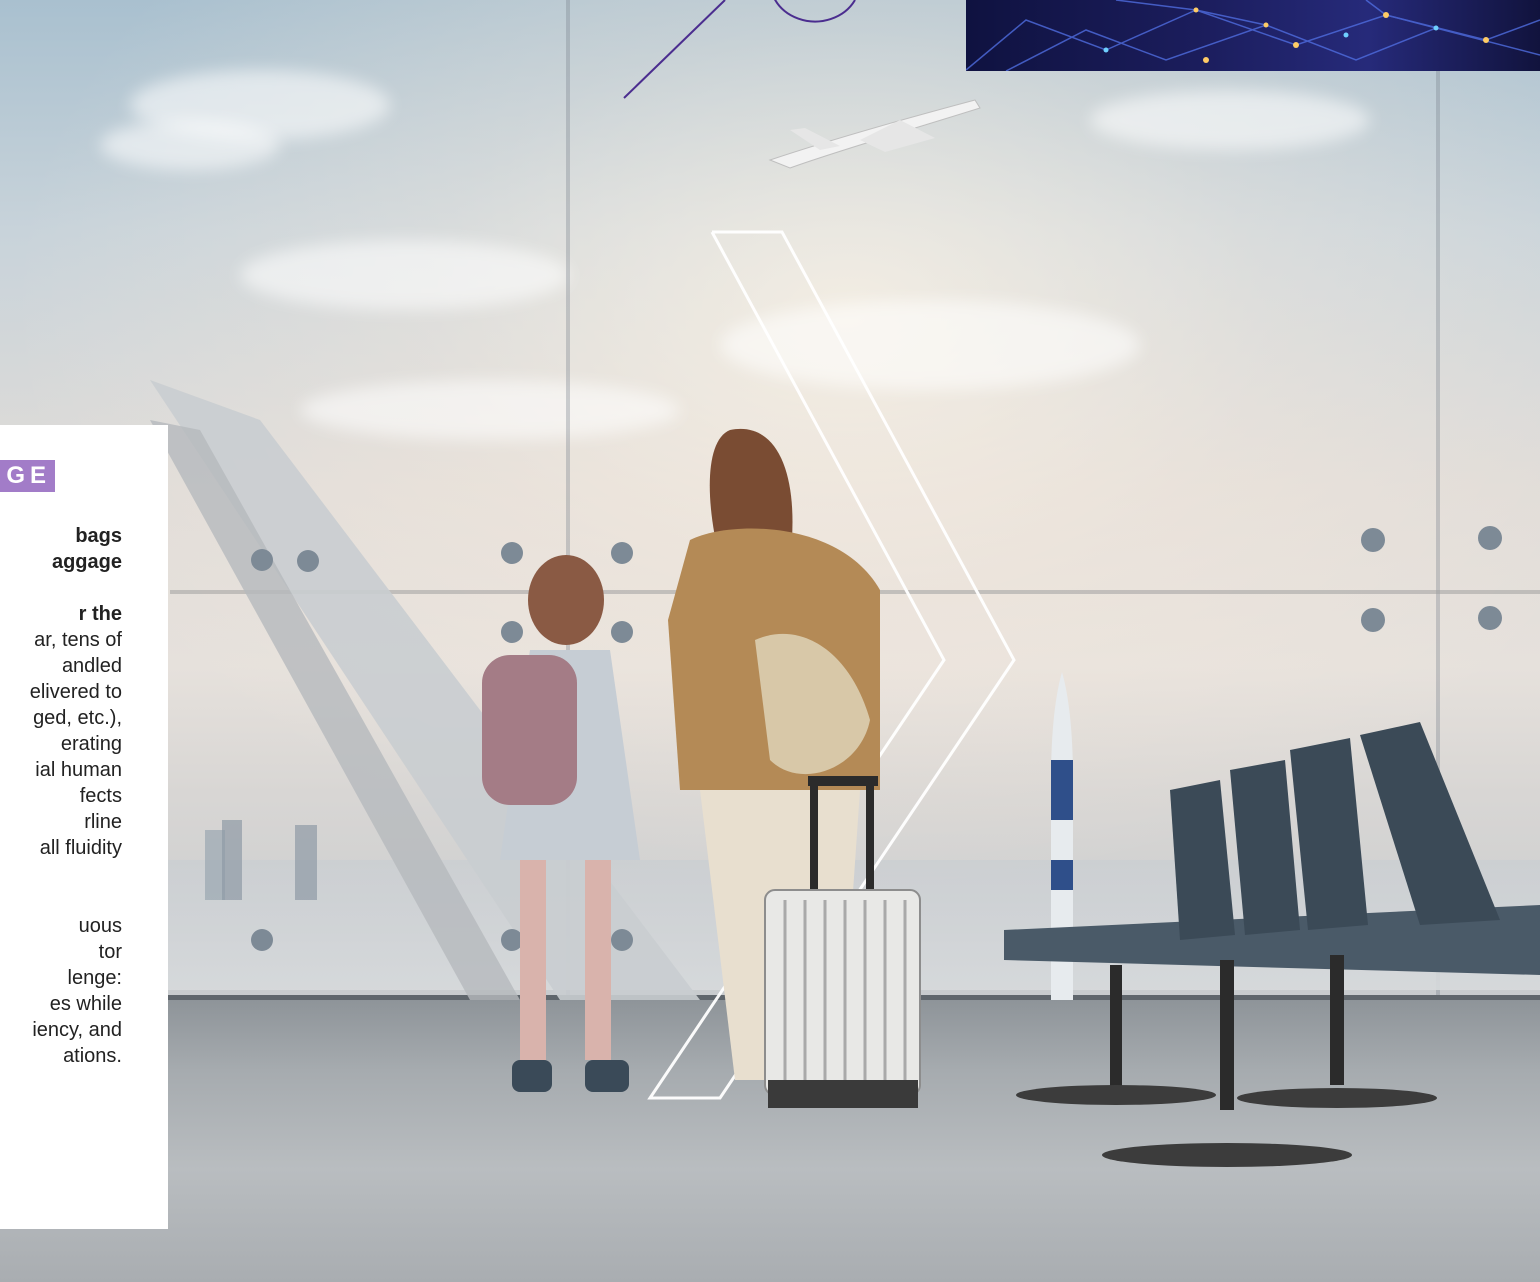 The image size is (1540, 1282). Describe the element at coordinates (95, 978) in the screenshot. I see `text-line: lenge:` at that location.